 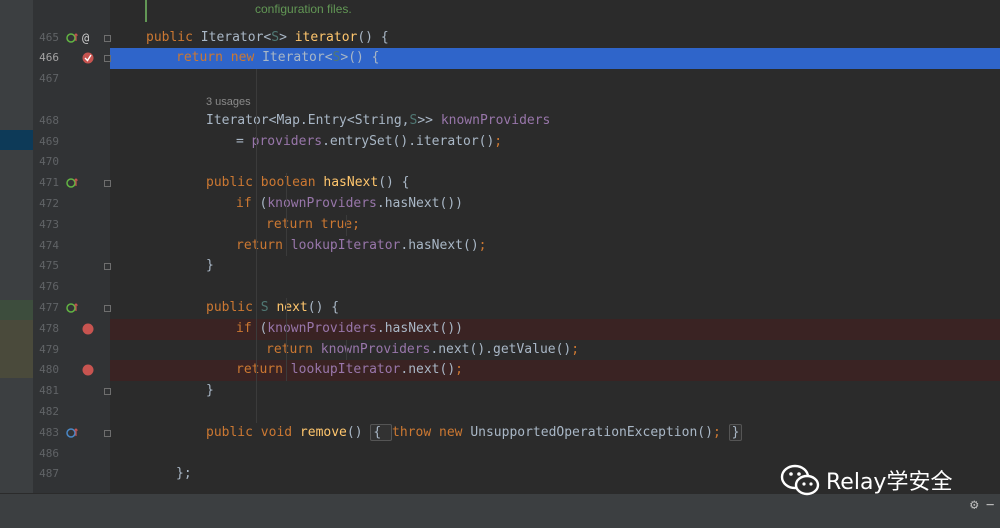 I want to click on code-token: .hasNext(), so click(x=439, y=245).